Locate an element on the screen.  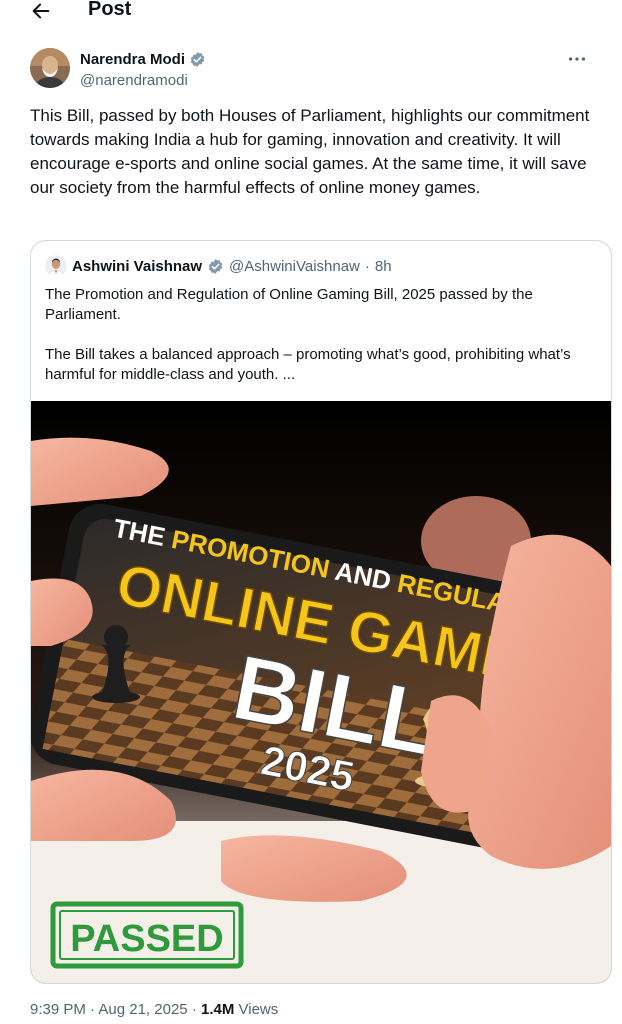
more-options-icon is located at coordinates (577, 59).